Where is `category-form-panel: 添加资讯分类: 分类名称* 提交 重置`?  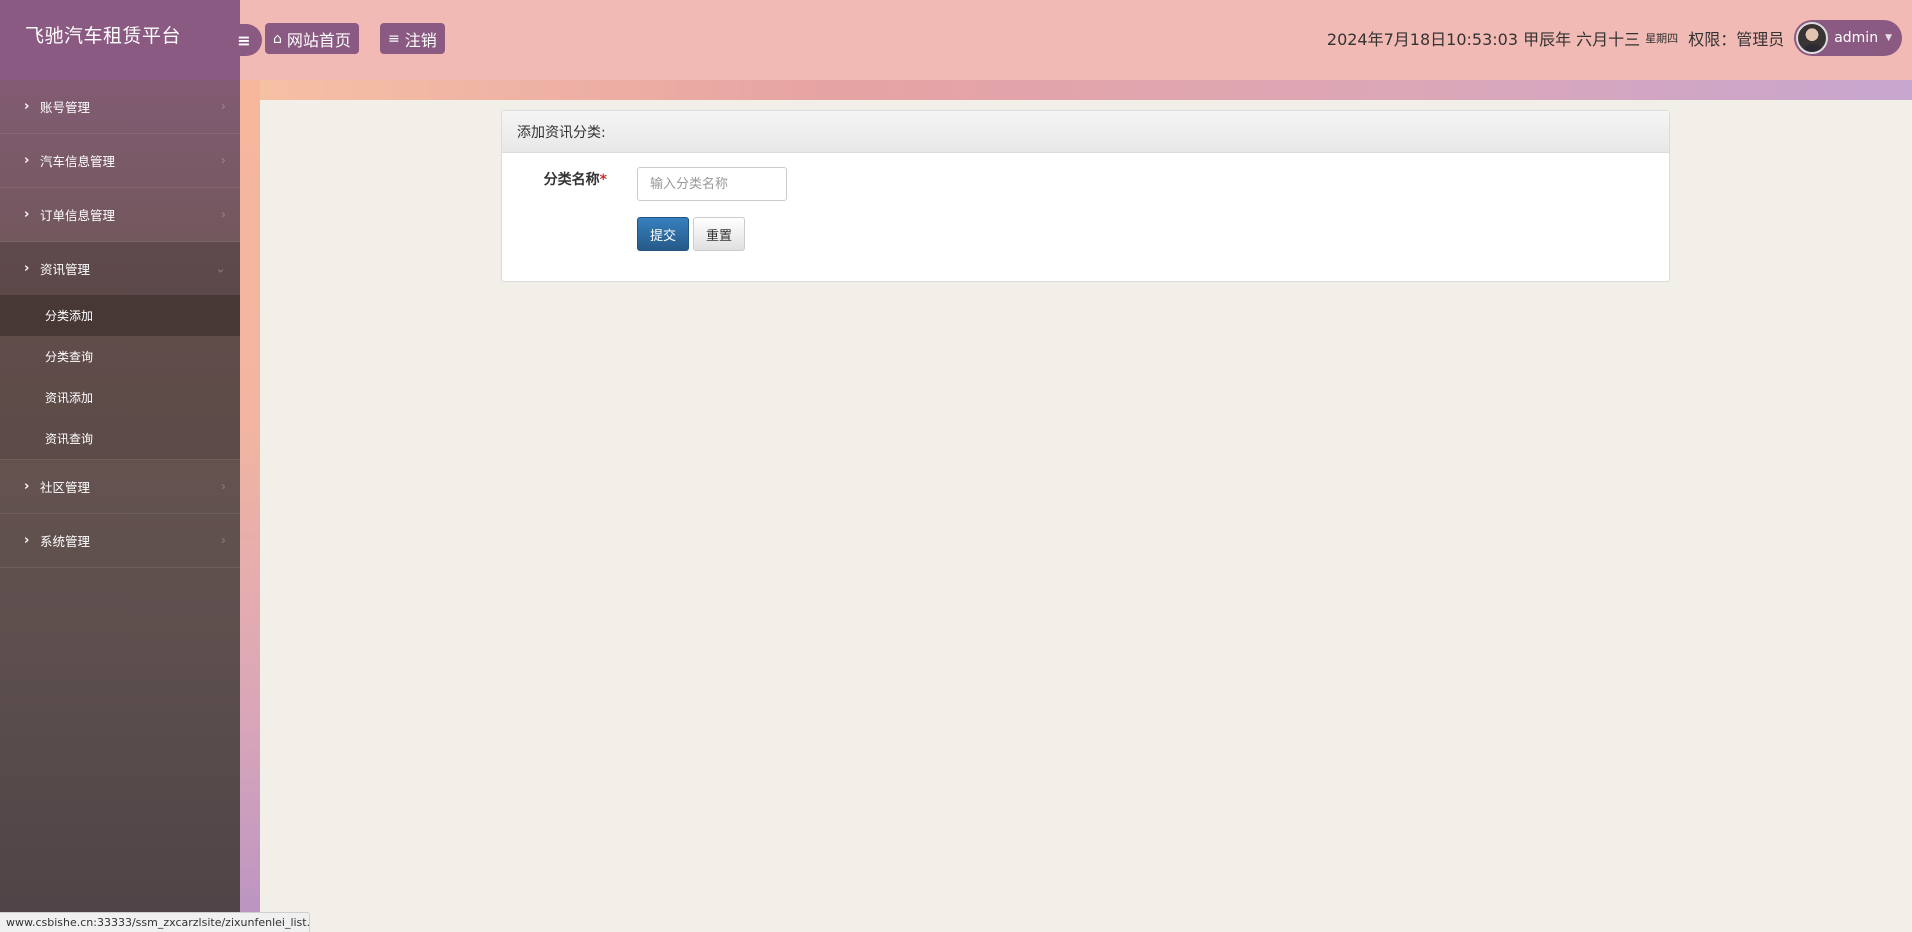
category-form-panel: 添加资讯分类: 分类名称* 提交 重置 is located at coordinates (1085, 196).